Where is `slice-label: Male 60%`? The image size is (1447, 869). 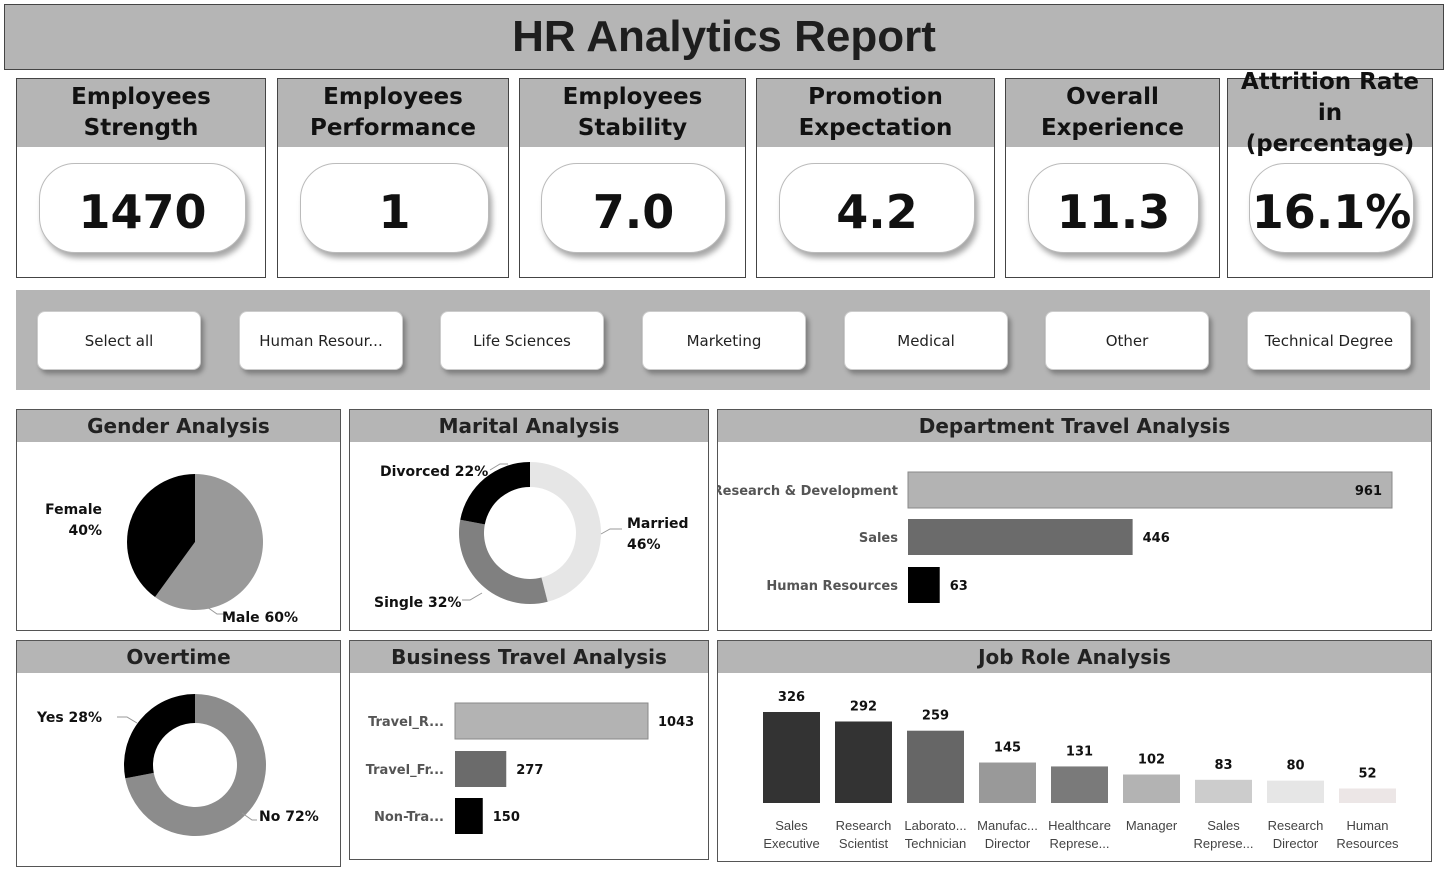 slice-label: Male 60% is located at coordinates (260, 618).